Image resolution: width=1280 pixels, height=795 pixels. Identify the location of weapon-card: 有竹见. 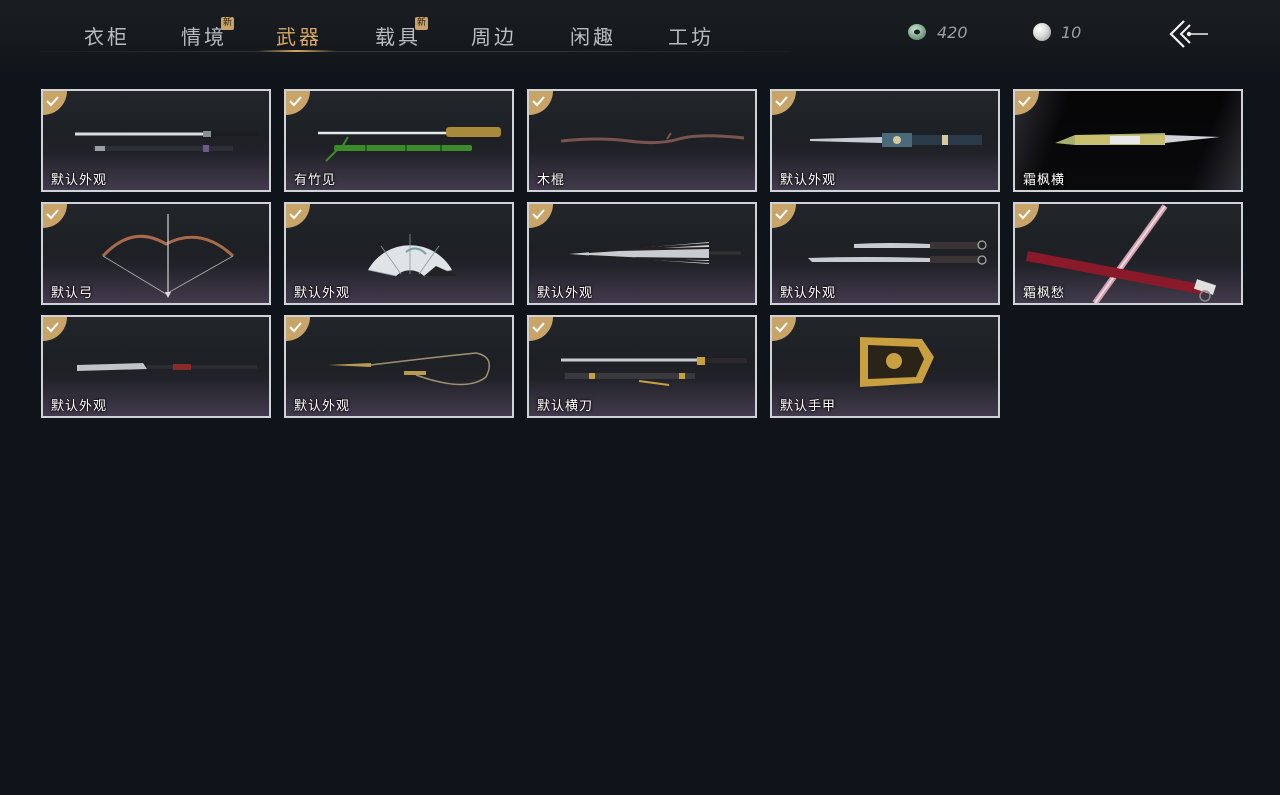
(399, 140).